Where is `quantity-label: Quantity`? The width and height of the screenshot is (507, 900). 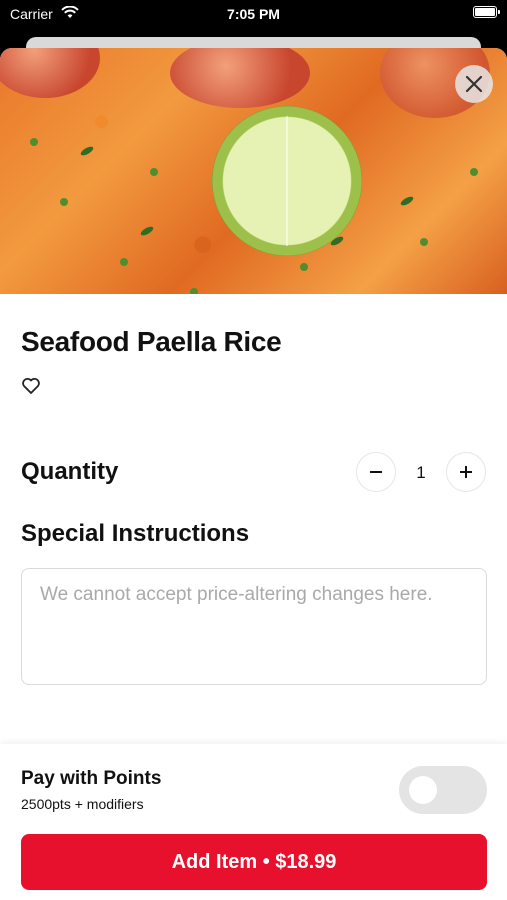
quantity-label: Quantity is located at coordinates (70, 471).